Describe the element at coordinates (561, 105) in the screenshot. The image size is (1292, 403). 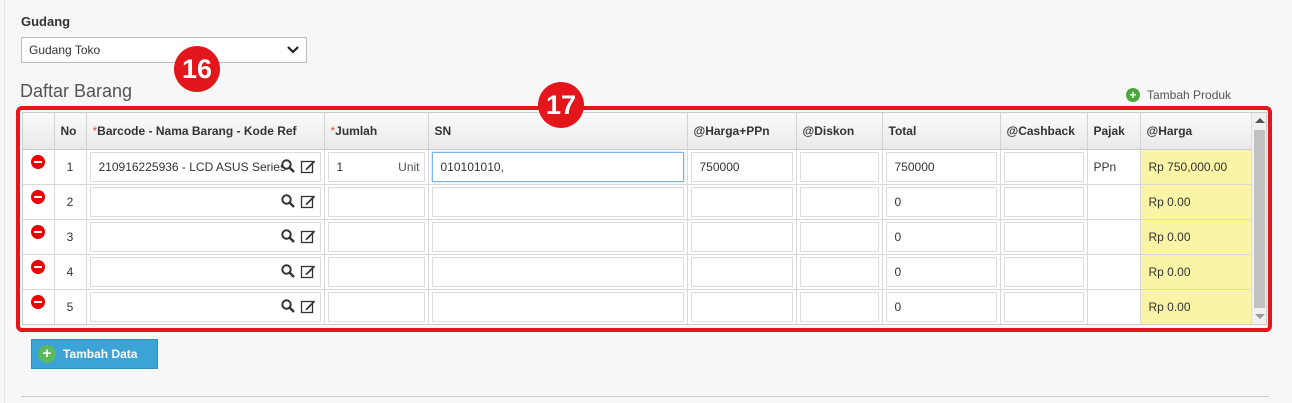
I see `annotation-badge-17: 17` at that location.